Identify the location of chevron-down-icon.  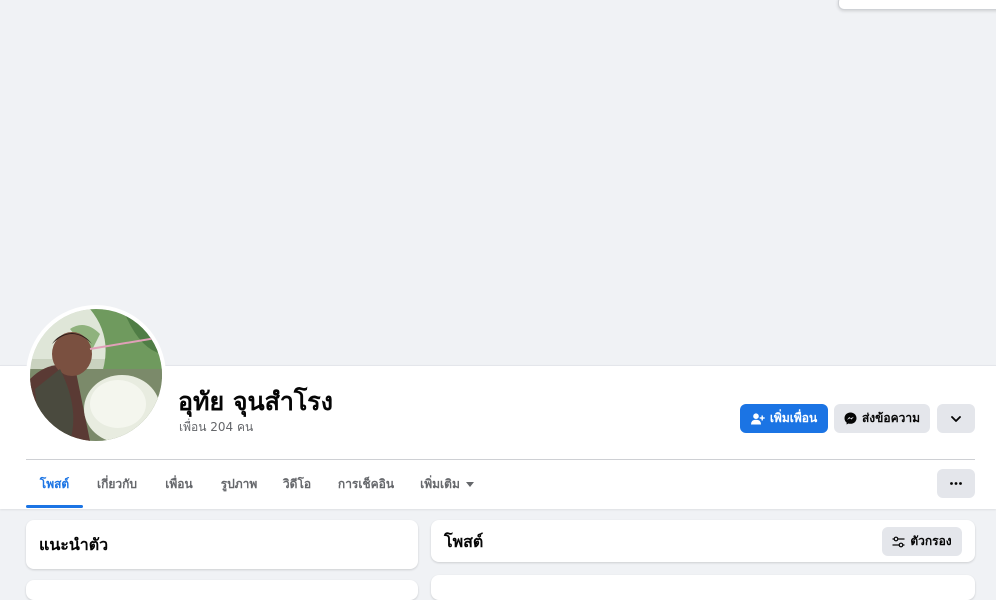
(956, 418).